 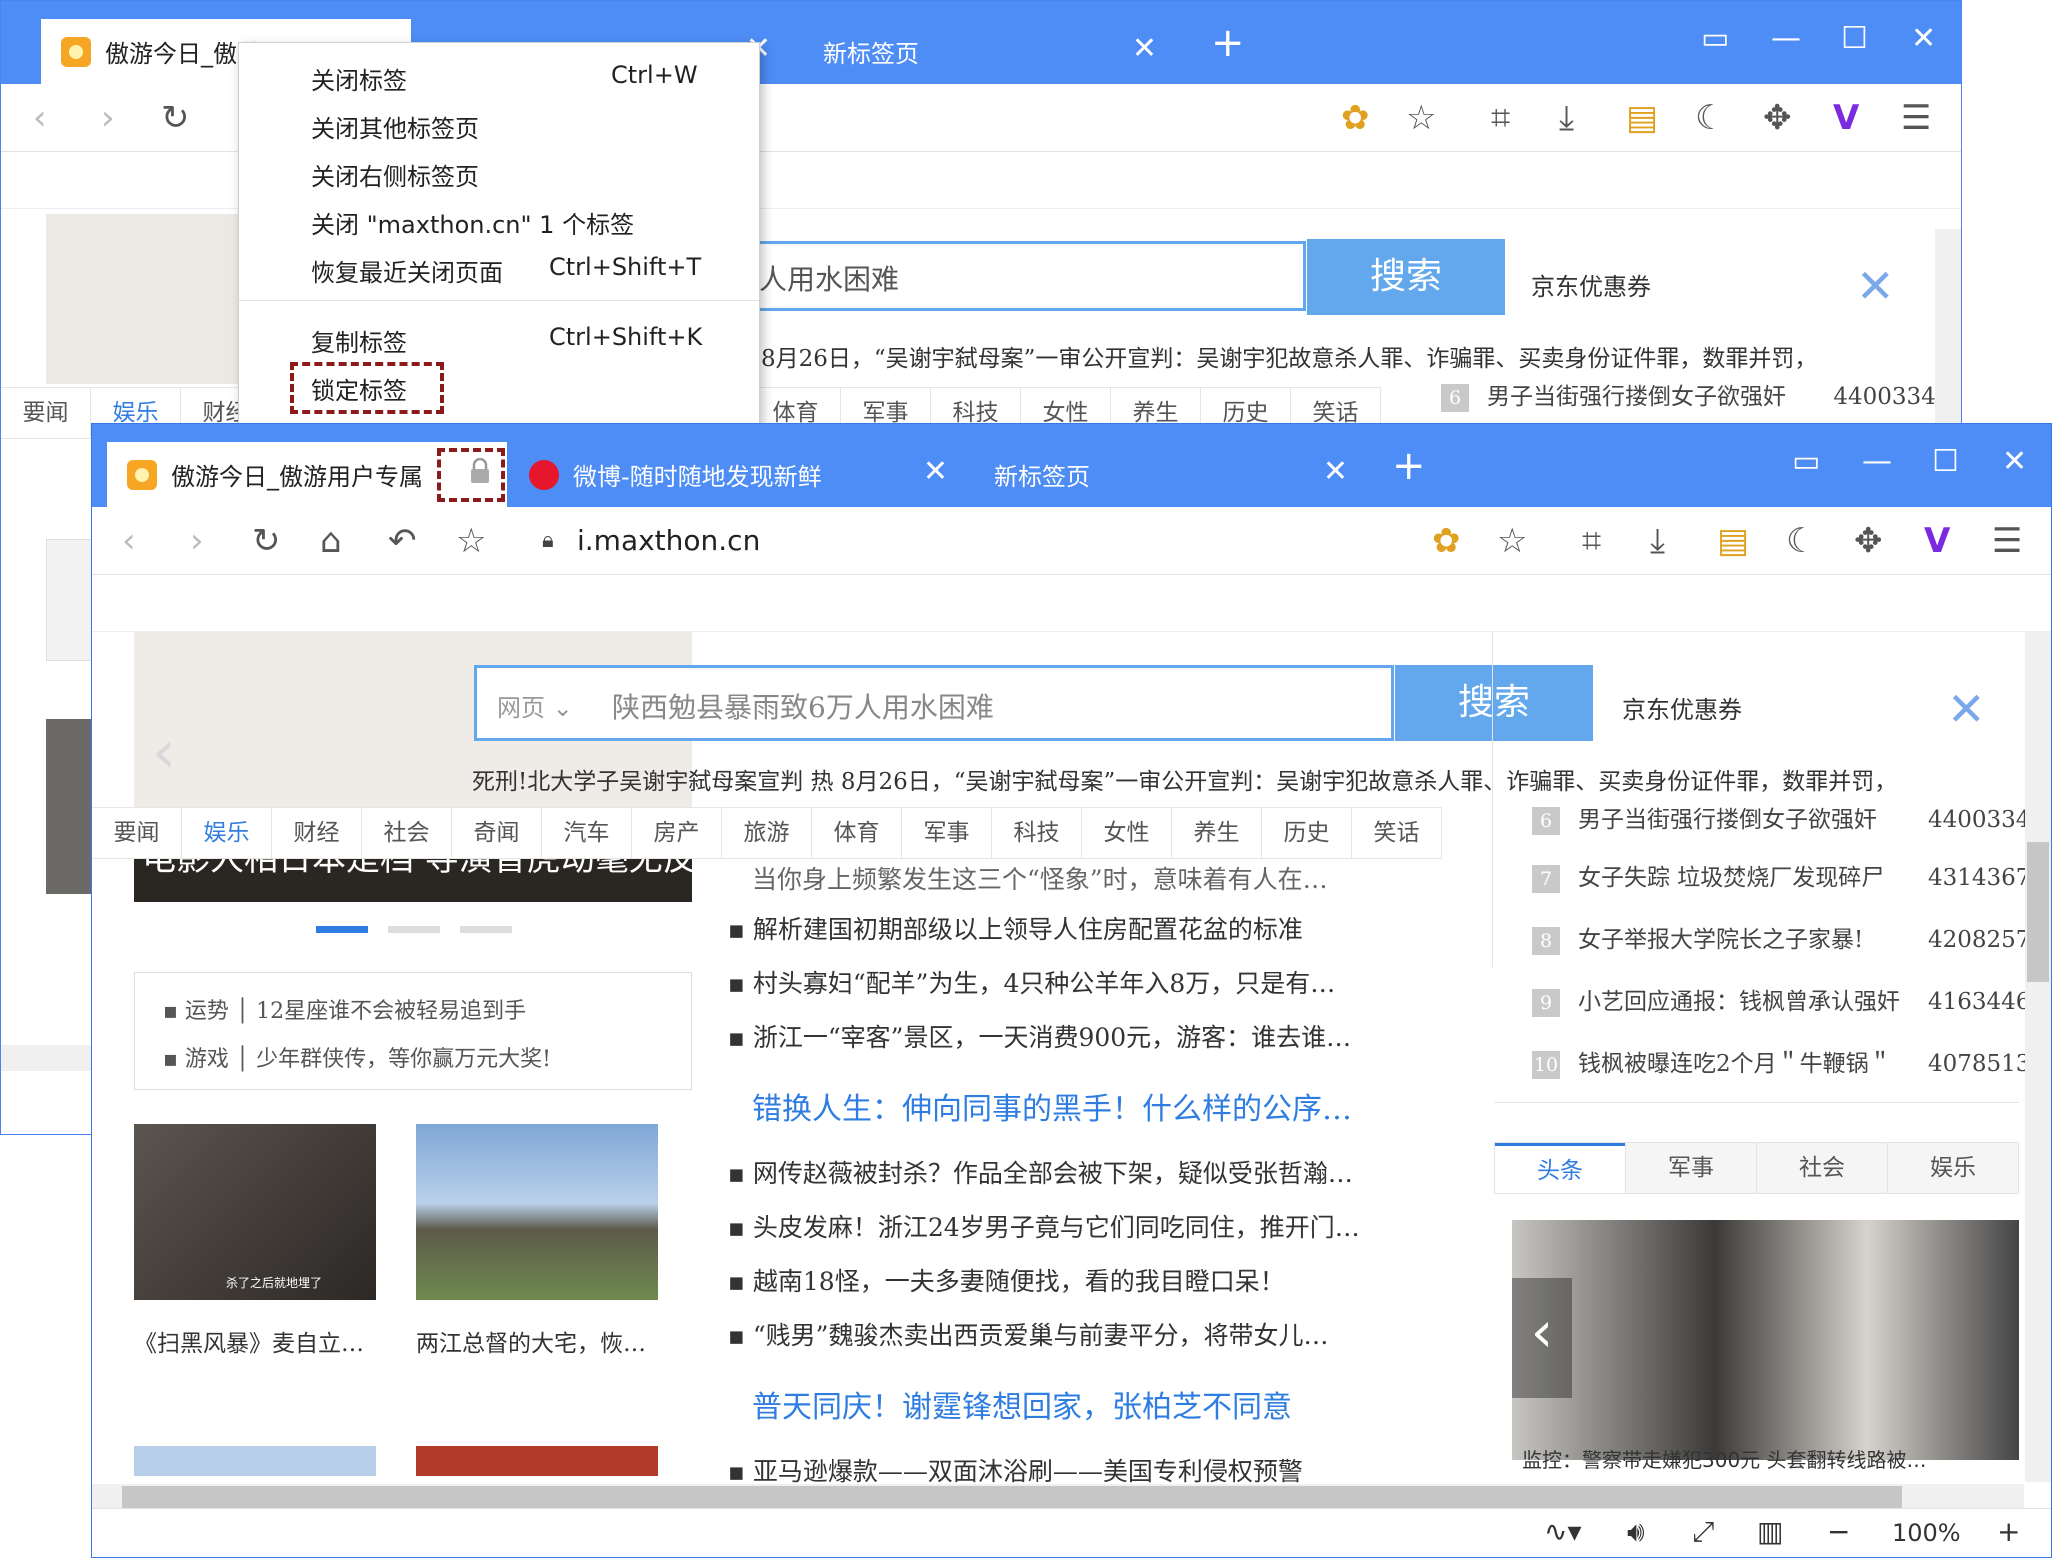 What do you see at coordinates (164, 752) in the screenshot?
I see `slider-prev-icon: ‹` at bounding box center [164, 752].